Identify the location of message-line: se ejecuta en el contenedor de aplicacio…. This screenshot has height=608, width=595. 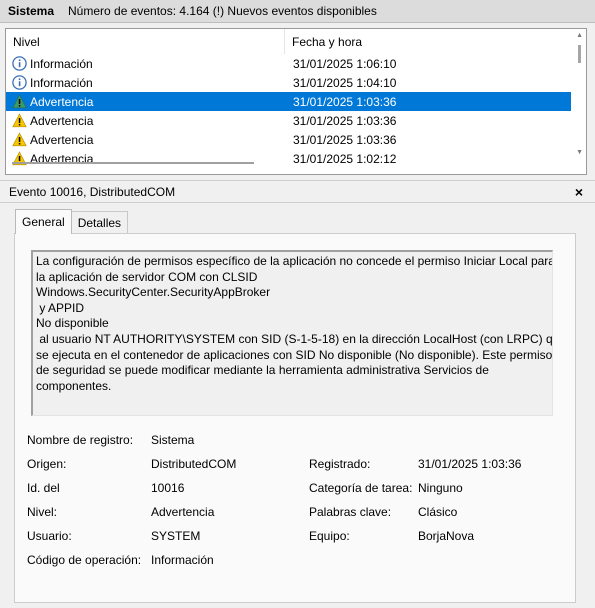
(294, 354).